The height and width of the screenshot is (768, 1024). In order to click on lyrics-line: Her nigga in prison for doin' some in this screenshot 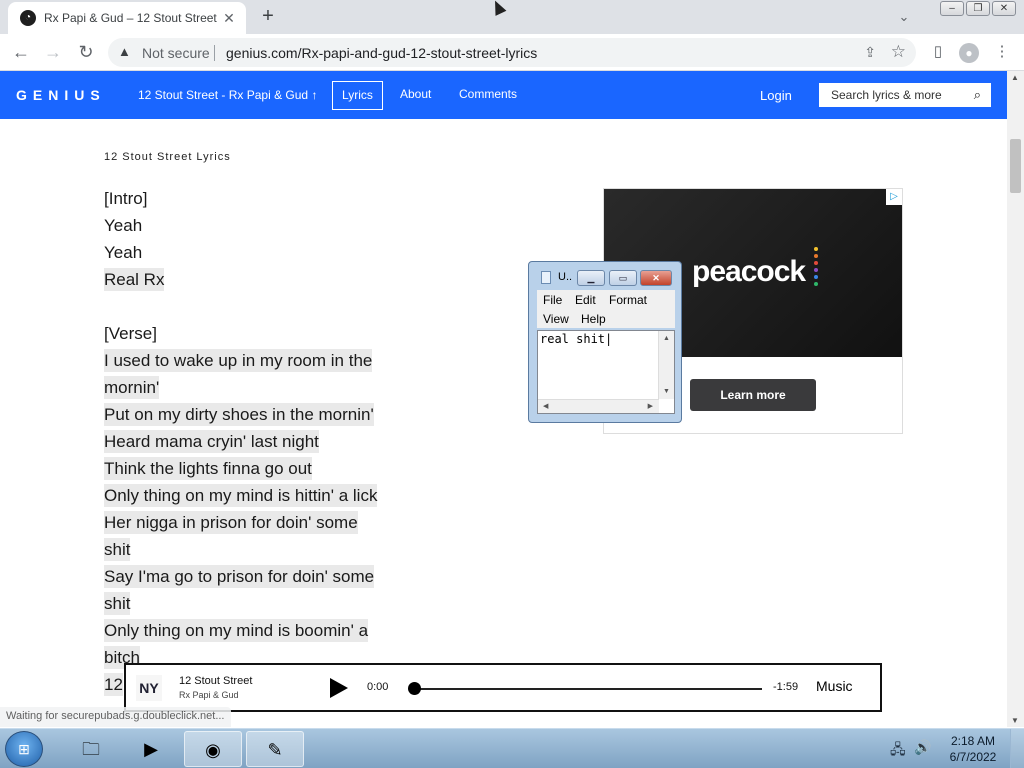, I will do `click(254, 522)`.